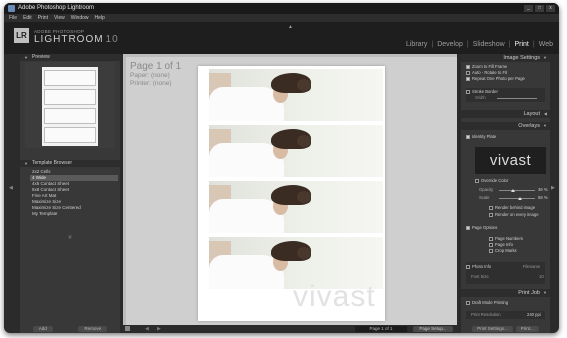  Describe the element at coordinates (70, 57) in the screenshot. I see `preview-panel-header: ▼ Preview` at that location.